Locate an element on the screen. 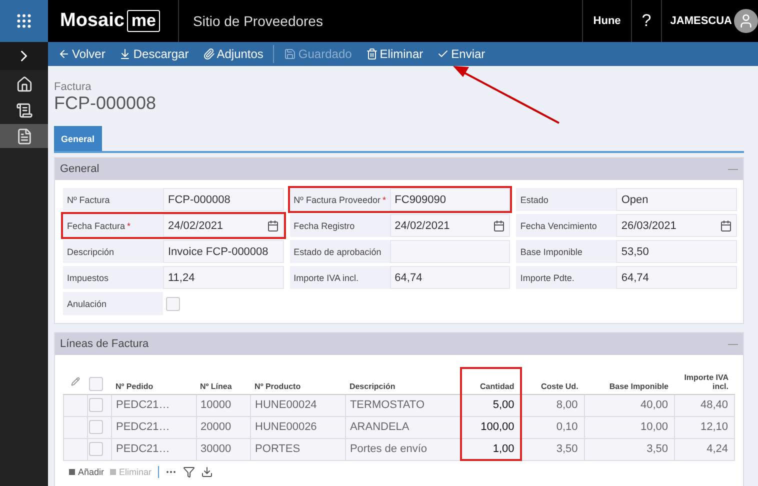 Image resolution: width=758 pixels, height=486 pixels. column-header: Nº Línea is located at coordinates (223, 381).